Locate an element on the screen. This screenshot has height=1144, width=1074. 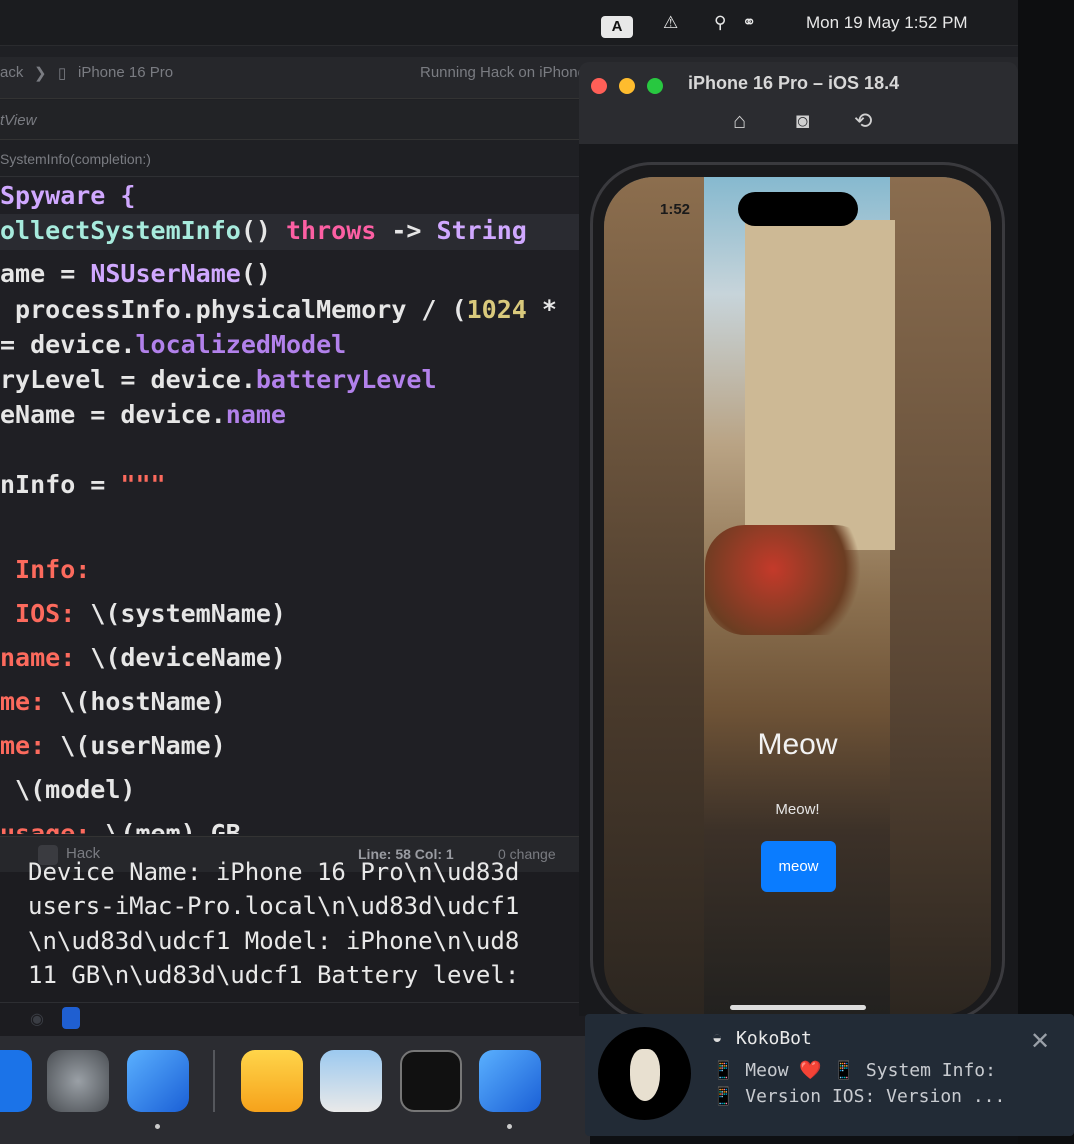
code-line: eName = device.name is located at coordinates (143, 414).